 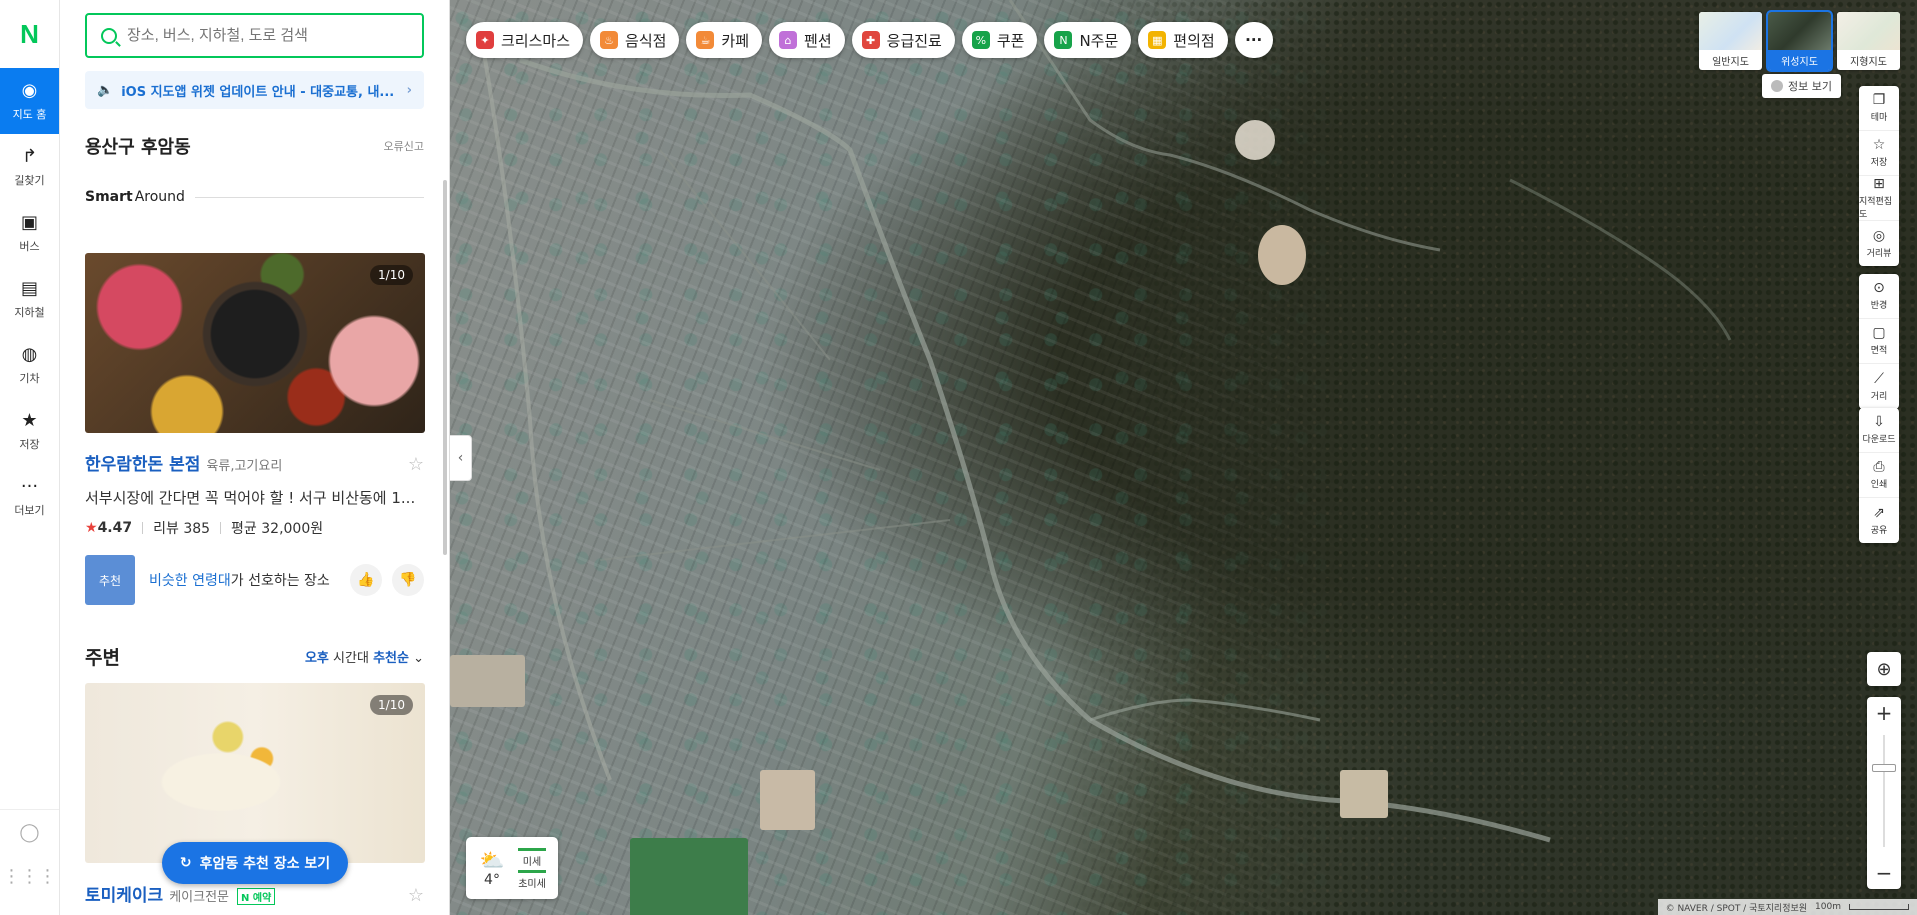 What do you see at coordinates (788, 40) in the screenshot?
I see `category-icon: ⌂` at bounding box center [788, 40].